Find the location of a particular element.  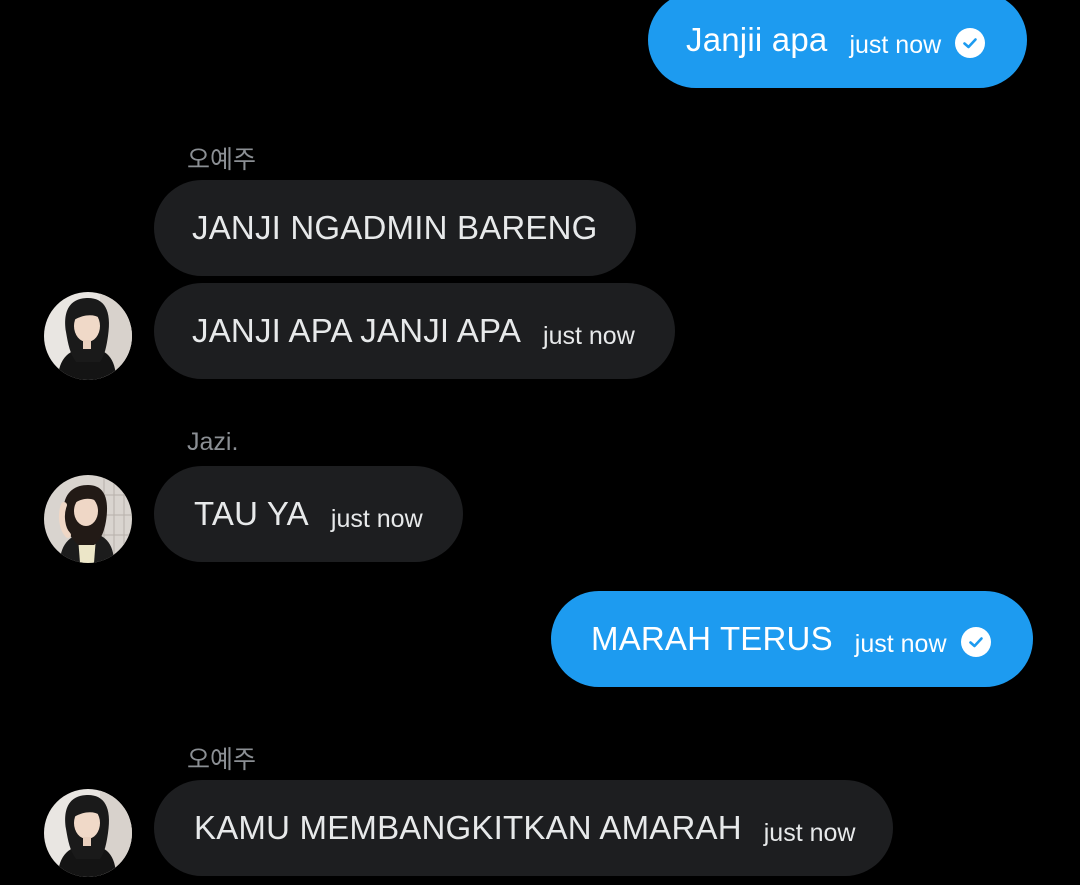

message-bubble-incoming: TAU YA just now is located at coordinates (308, 514).